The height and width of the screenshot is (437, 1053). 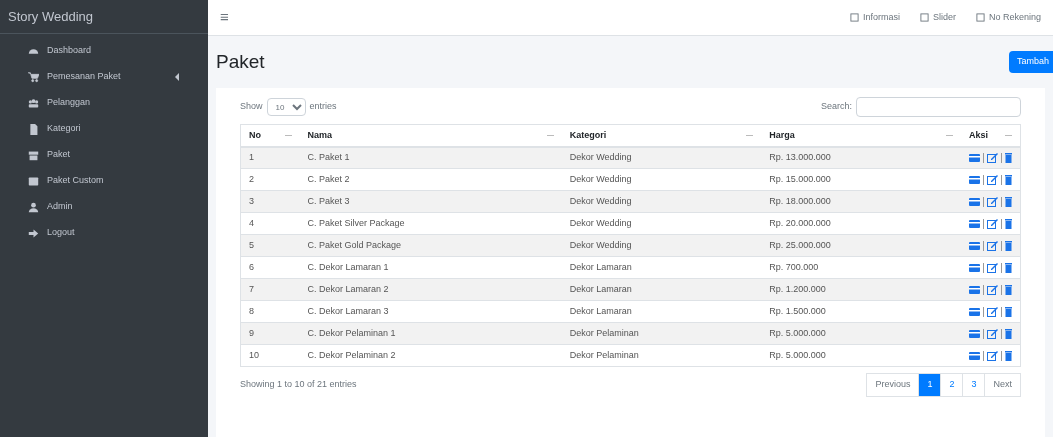 What do you see at coordinates (861, 135) in the screenshot?
I see `column-header: Harga` at bounding box center [861, 135].